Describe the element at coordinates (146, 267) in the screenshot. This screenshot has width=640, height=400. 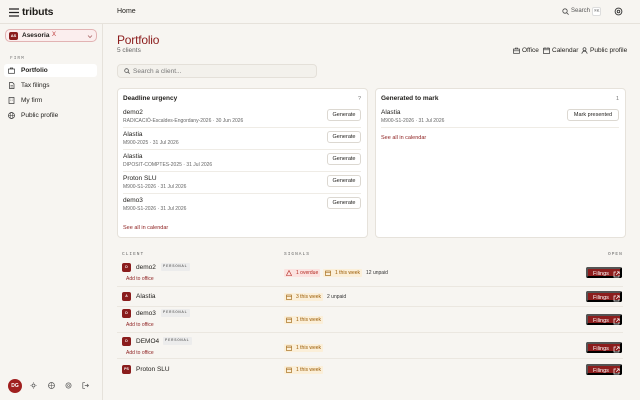
I see `client-name: demo2` at that location.